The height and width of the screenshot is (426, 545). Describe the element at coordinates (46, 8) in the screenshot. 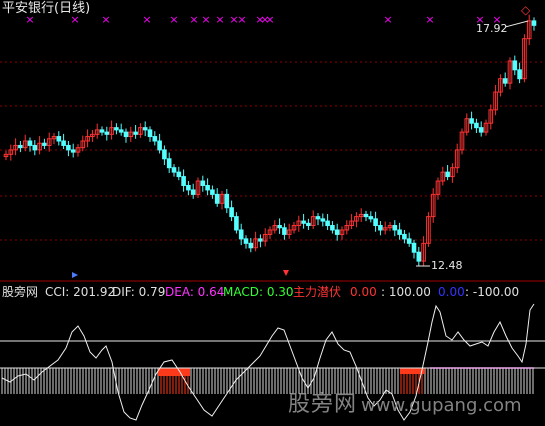

I see `chart-title: 平安银行(日线)` at that location.